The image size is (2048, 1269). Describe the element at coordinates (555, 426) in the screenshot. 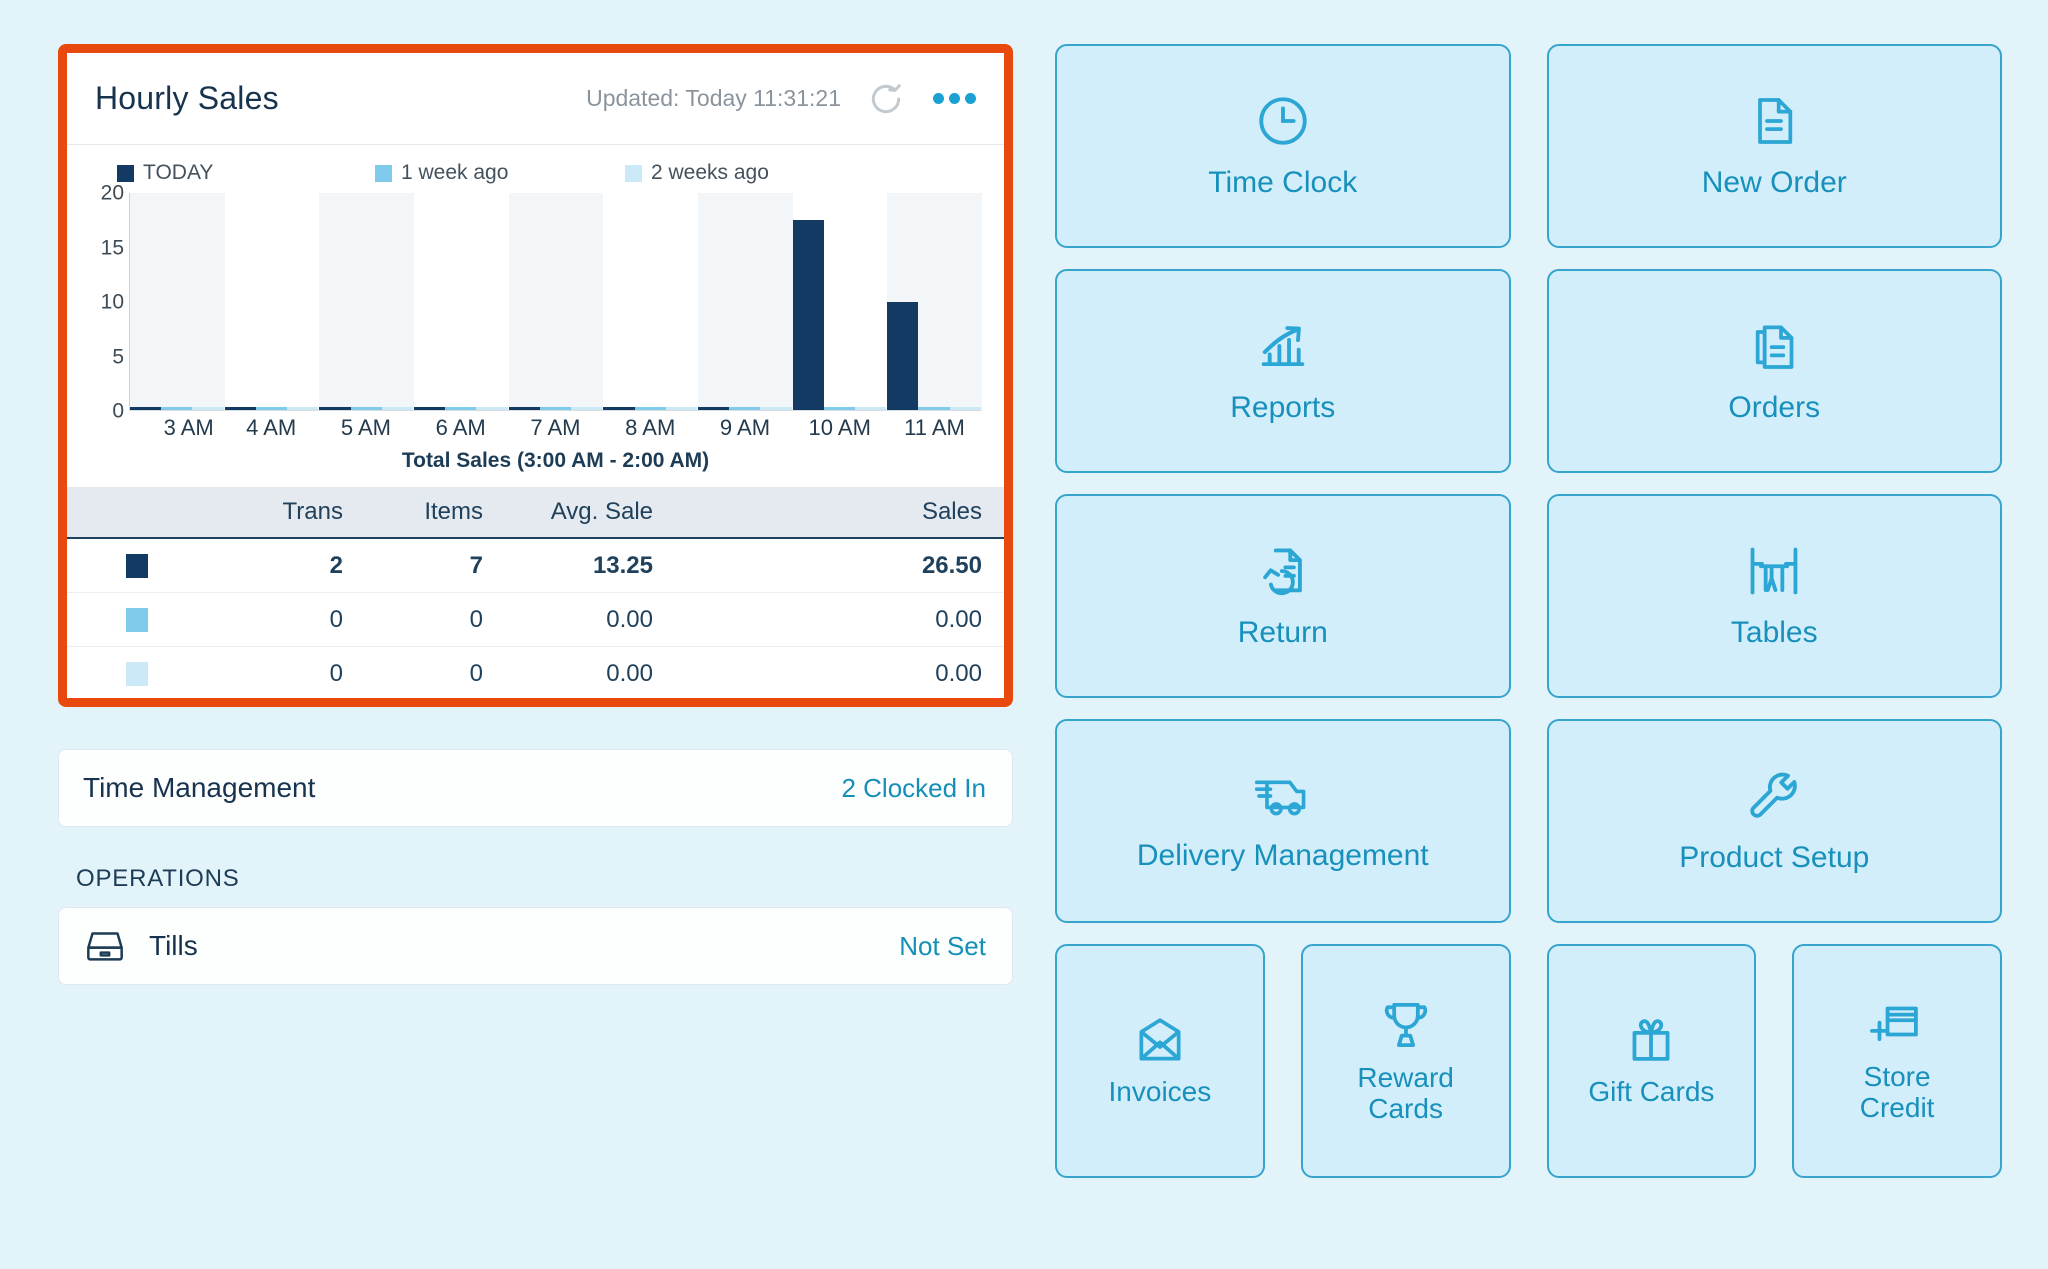

I see `chart-x-axis: 3 AM 4 AM 5 AM 6 AM 7 AM 8 AM 9 AM 10 AM 11 AM` at that location.